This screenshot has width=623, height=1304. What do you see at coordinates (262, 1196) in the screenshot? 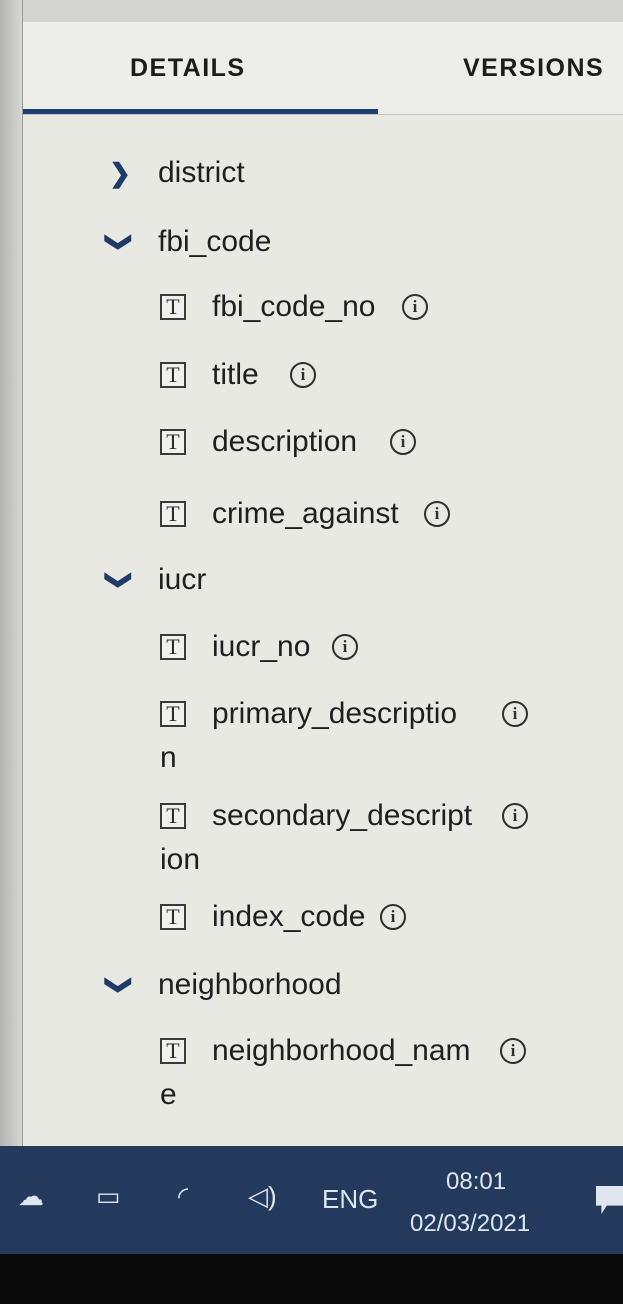
I see `volume-icon: ◁)` at bounding box center [262, 1196].